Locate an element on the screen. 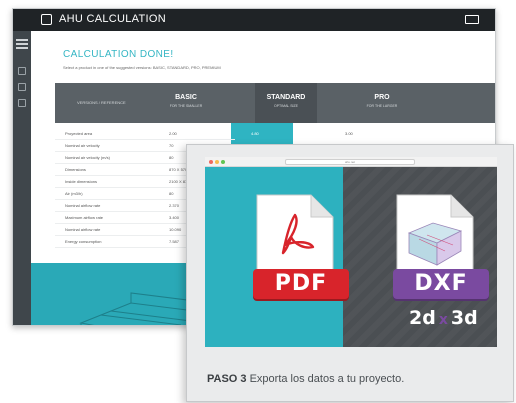 The width and height of the screenshot is (516, 403). maximize-dot-icon is located at coordinates (223, 162).